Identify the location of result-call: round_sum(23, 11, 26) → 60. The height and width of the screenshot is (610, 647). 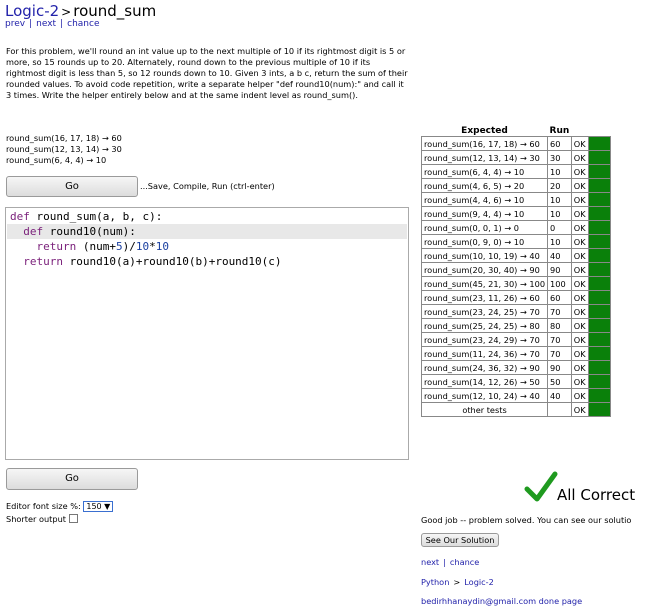
(484, 297).